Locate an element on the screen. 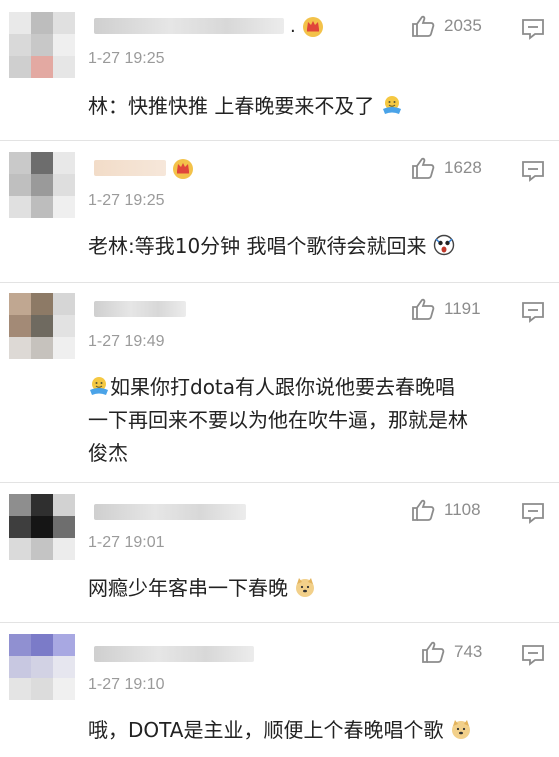 The width and height of the screenshot is (559, 757). comment-text-line: 如果你打dota有人跟你说他要去春晚唱 is located at coordinates (313, 387).